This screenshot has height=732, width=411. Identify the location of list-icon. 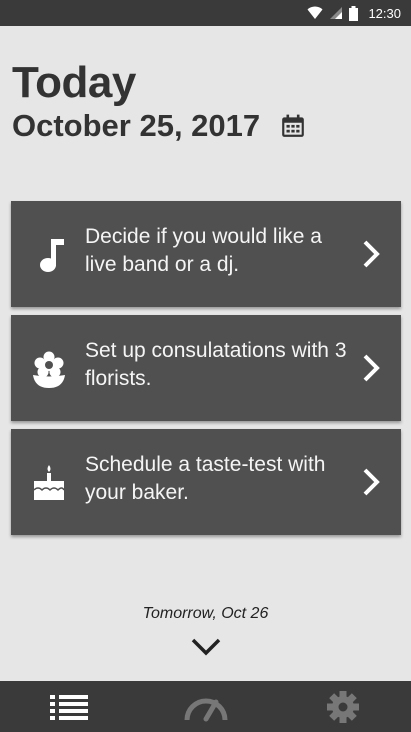
(68, 707).